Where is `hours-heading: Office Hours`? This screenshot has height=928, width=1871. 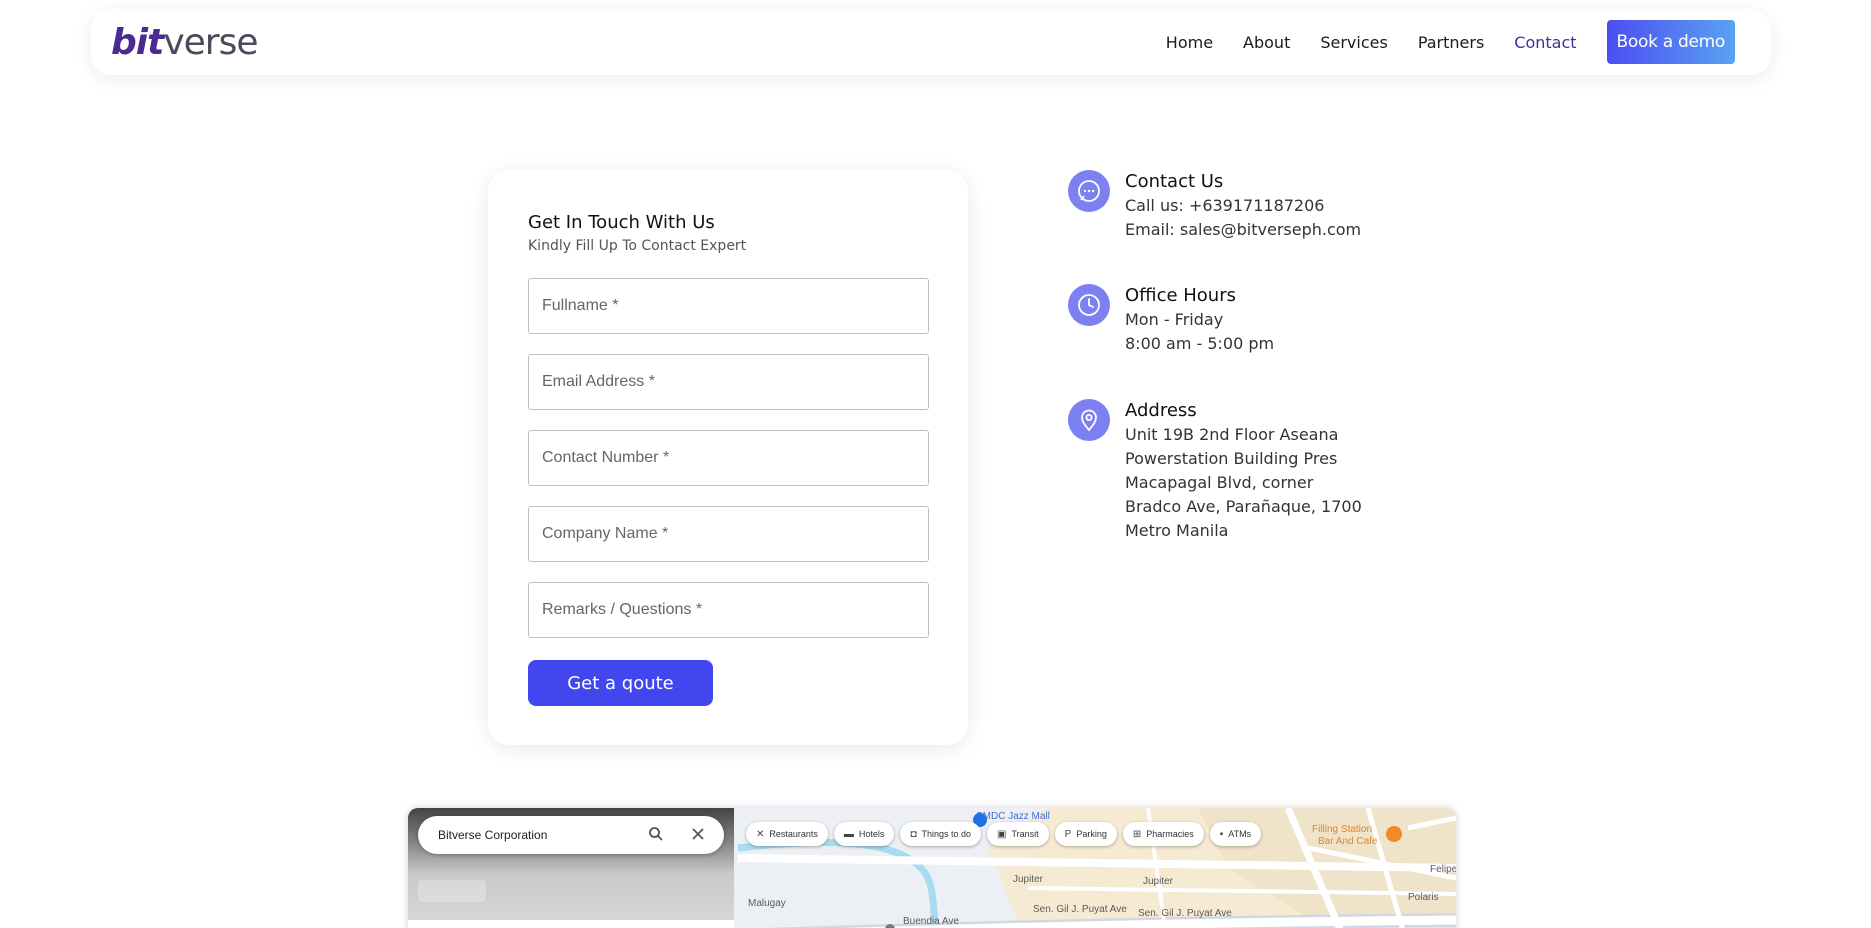
hours-heading: Office Hours is located at coordinates (1180, 295).